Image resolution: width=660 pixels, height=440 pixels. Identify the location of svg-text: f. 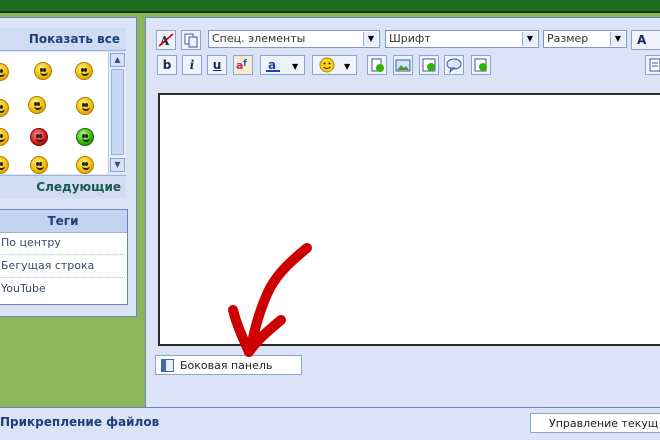
(245, 64).